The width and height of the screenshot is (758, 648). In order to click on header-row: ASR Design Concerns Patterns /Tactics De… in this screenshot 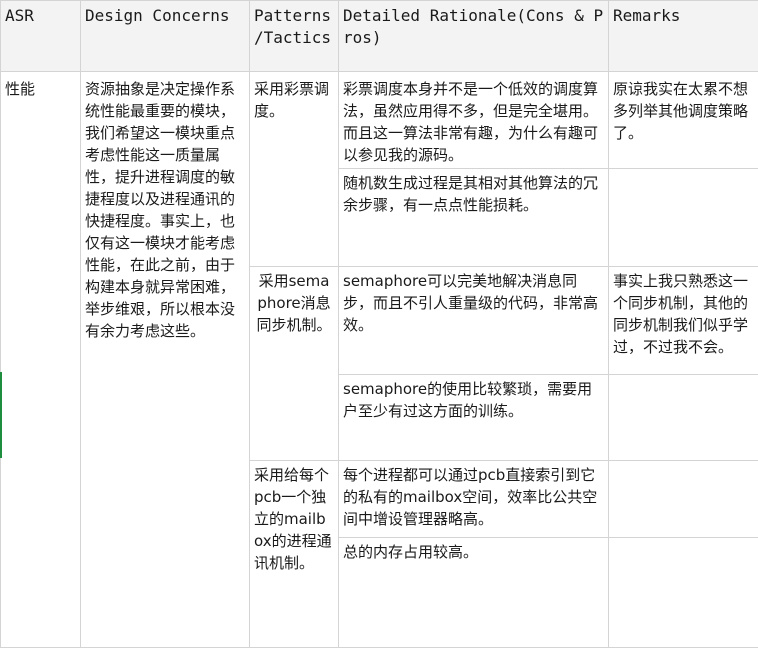, I will do `click(379, 36)`.